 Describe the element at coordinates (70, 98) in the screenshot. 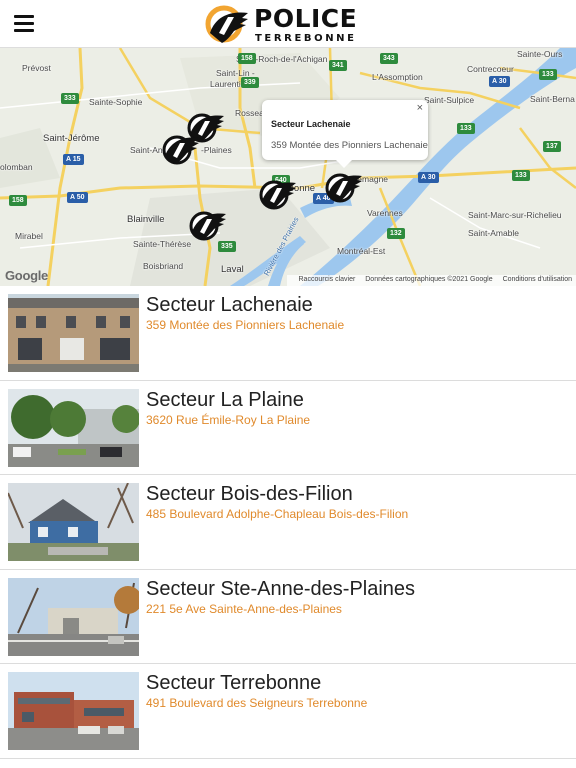

I see `route-shield: 333` at that location.